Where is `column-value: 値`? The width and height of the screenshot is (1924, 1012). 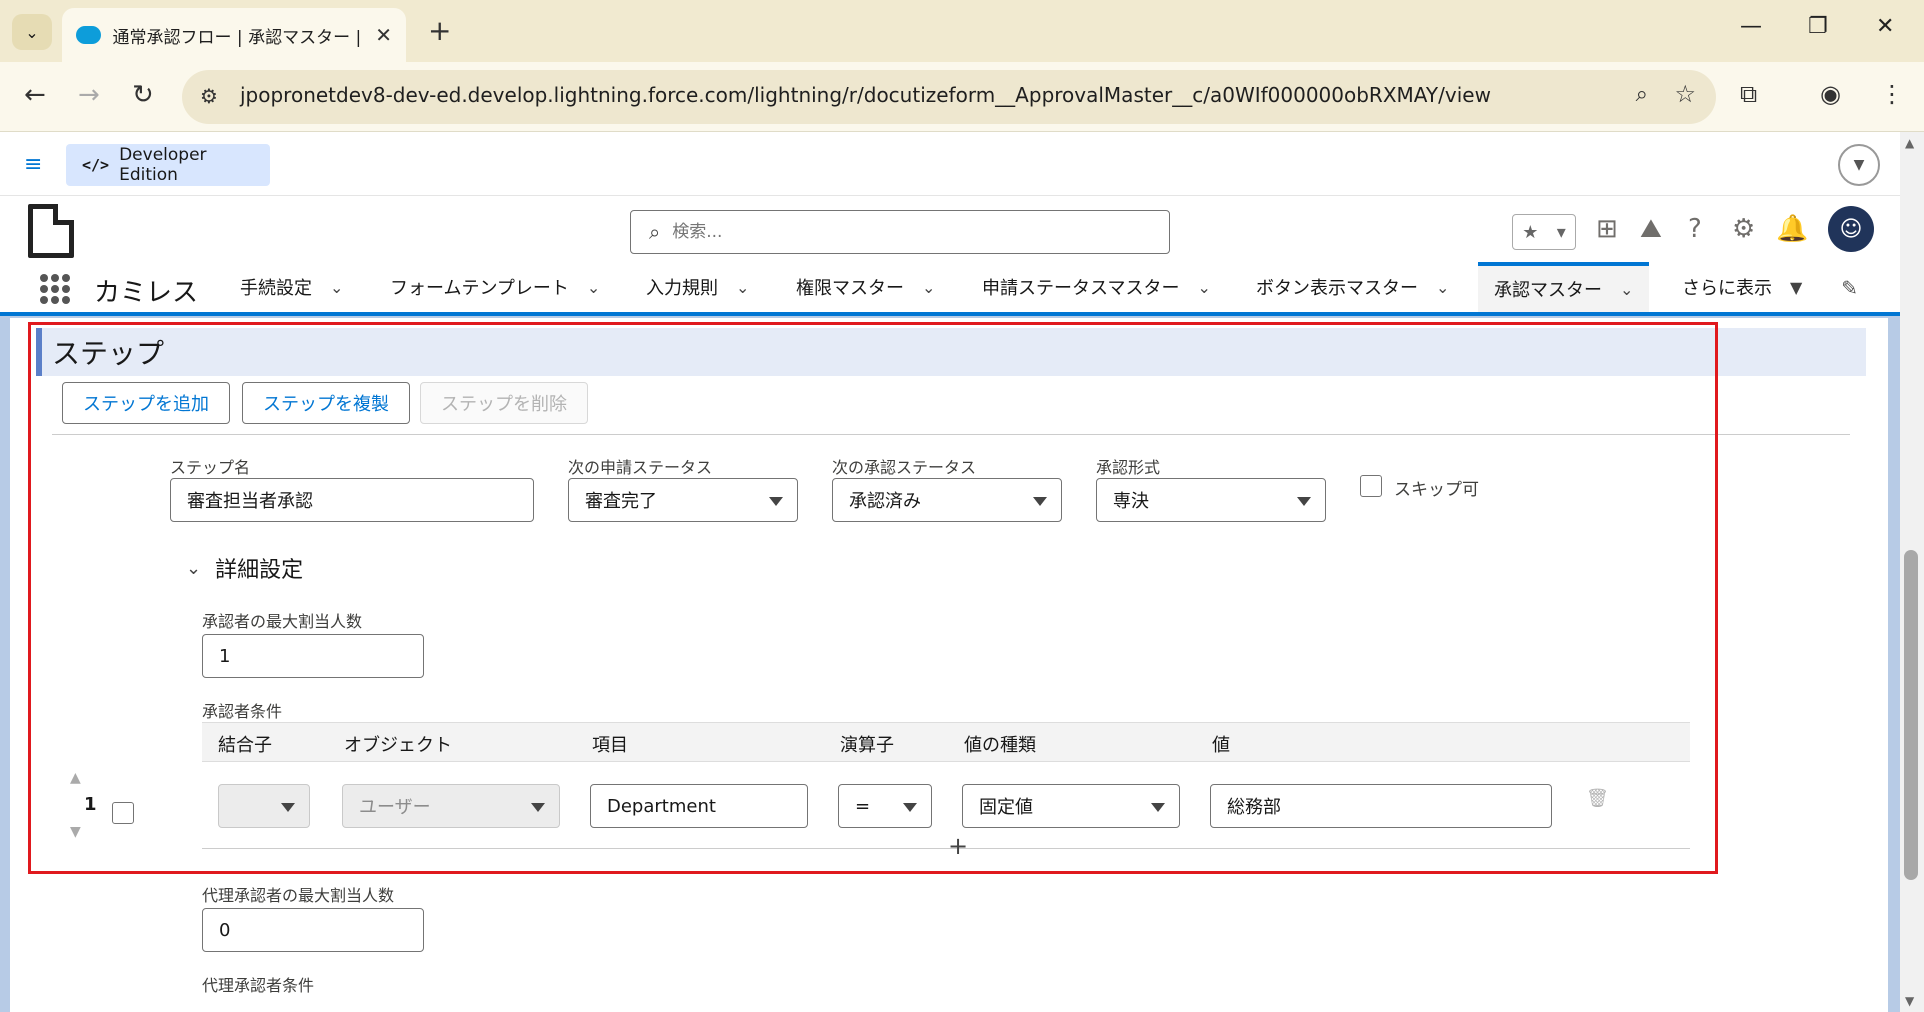 column-value: 値 is located at coordinates (1221, 745).